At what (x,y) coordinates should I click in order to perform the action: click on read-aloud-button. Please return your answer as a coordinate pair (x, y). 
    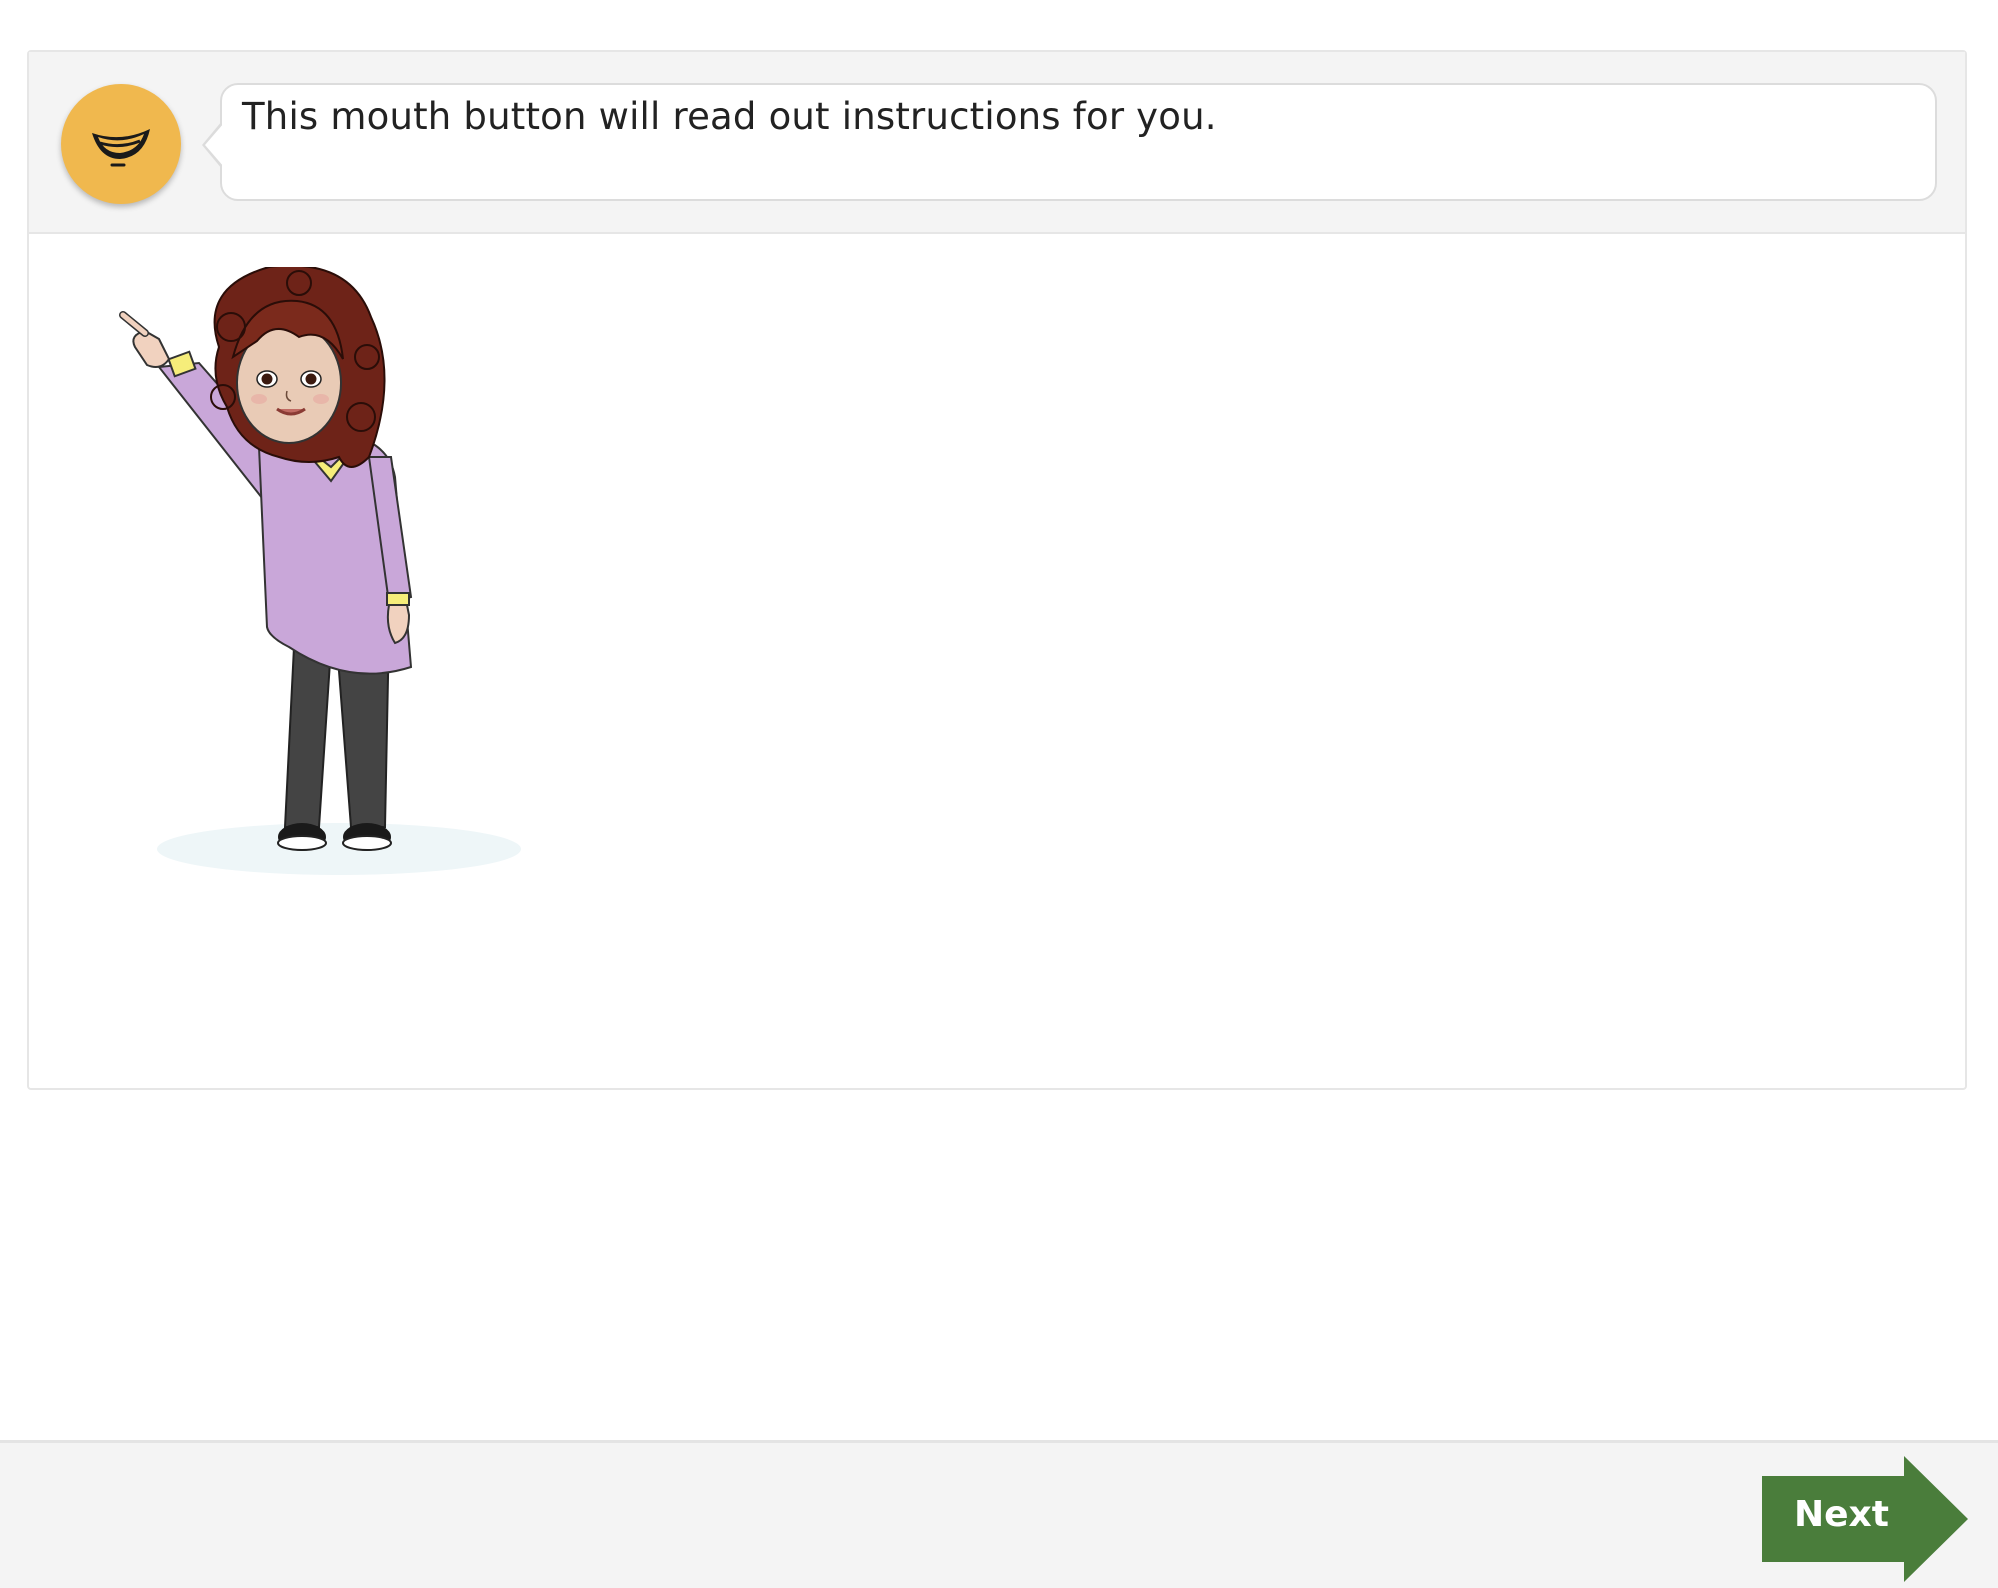
    Looking at the image, I should click on (121, 144).